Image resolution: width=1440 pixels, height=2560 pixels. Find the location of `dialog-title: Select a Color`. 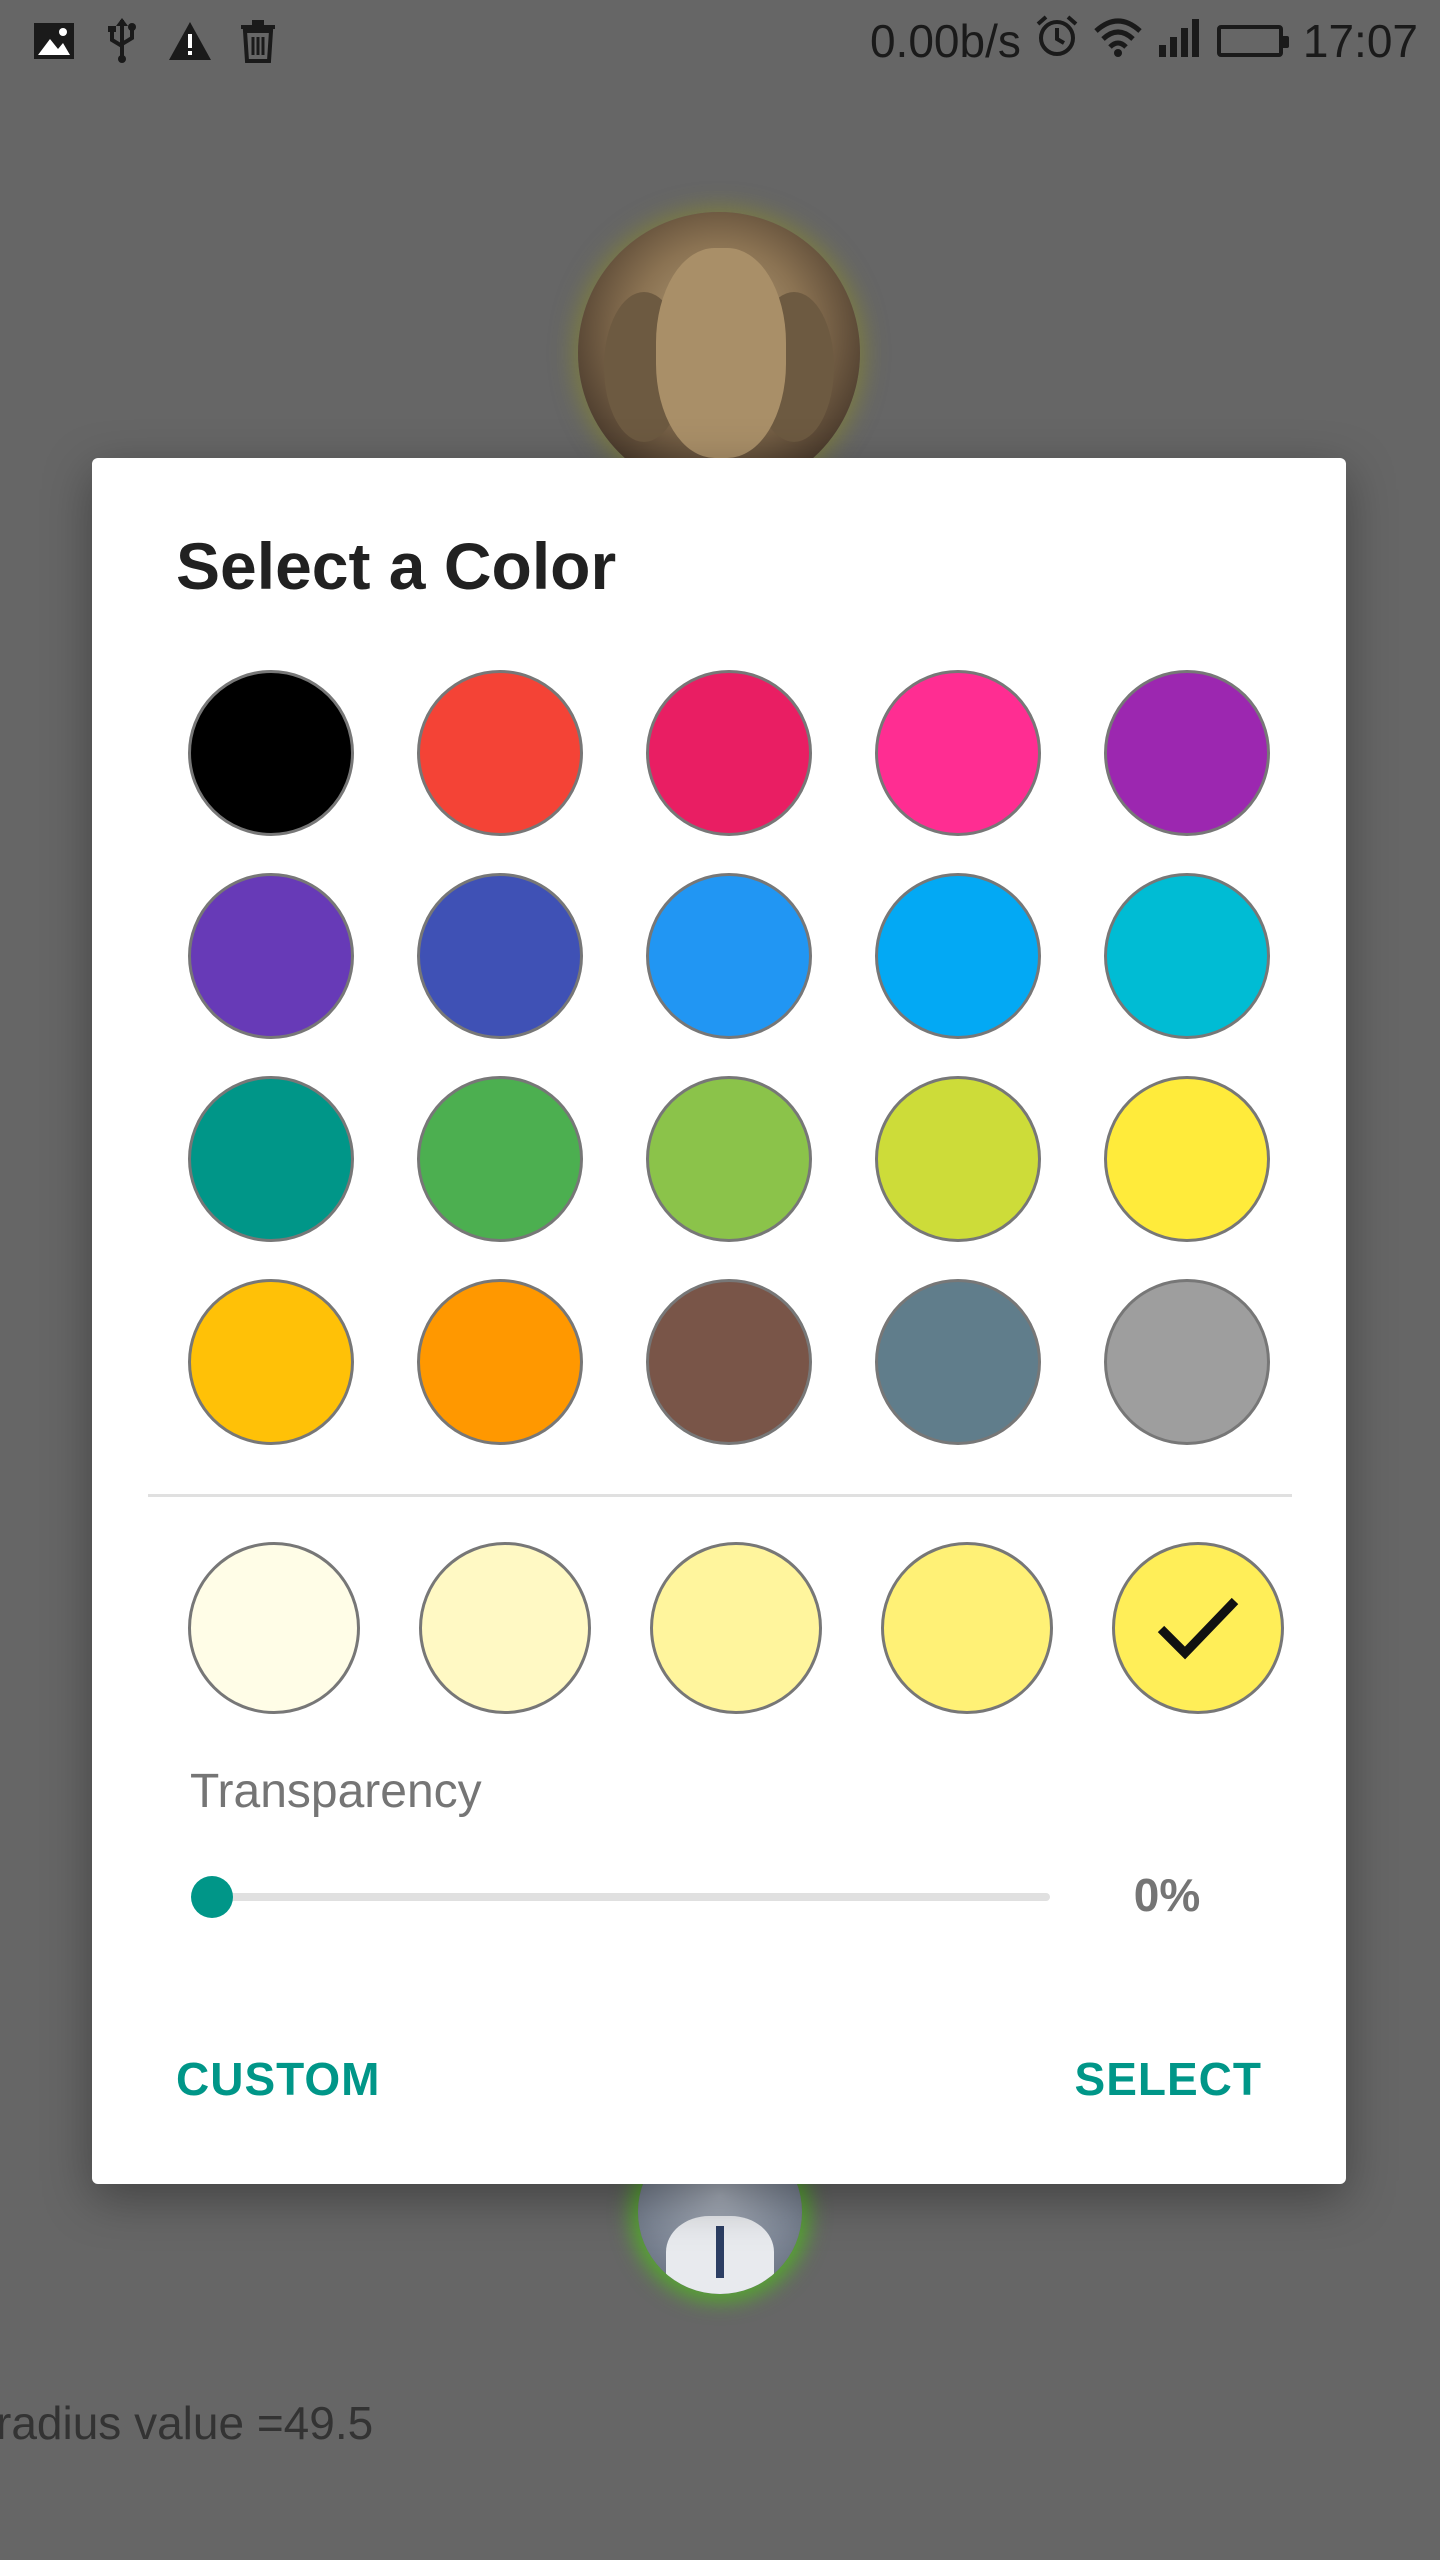

dialog-title: Select a Color is located at coordinates (396, 566).